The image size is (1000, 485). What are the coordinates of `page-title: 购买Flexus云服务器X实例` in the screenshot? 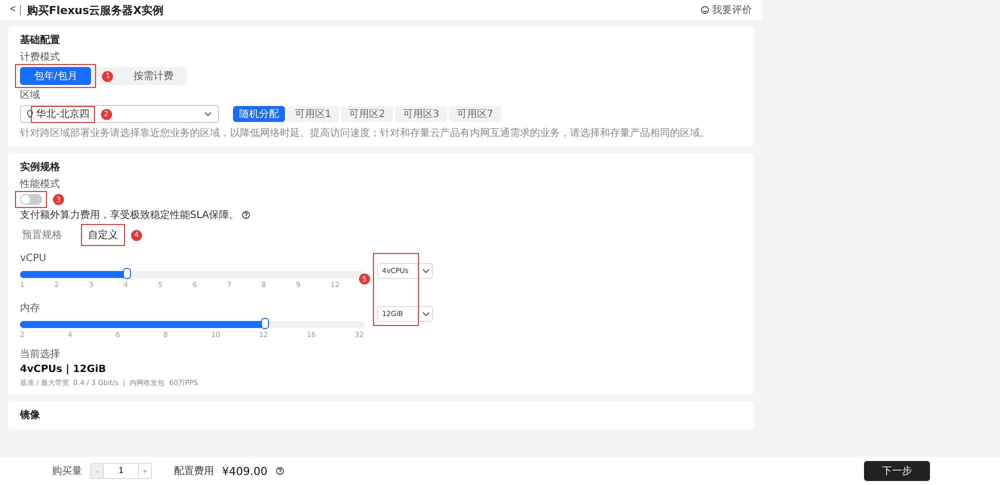 It's located at (95, 10).